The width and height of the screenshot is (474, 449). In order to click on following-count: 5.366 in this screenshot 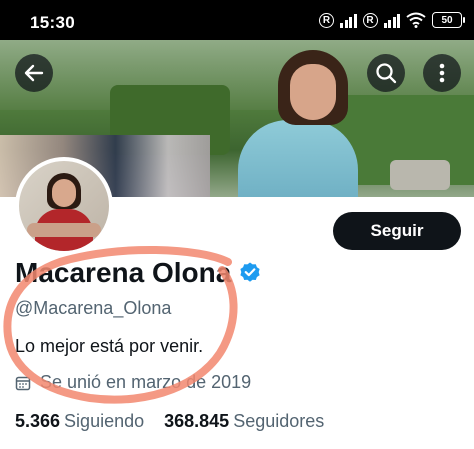, I will do `click(38, 421)`.